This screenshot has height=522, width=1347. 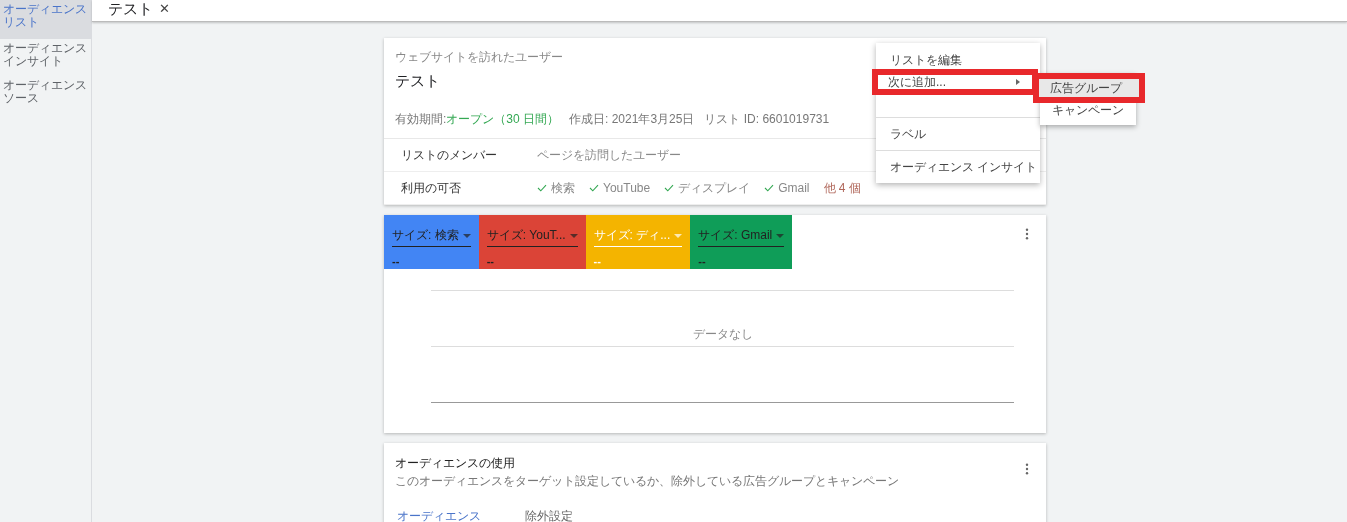 What do you see at coordinates (549, 515) in the screenshot?
I see `tab: 除外設定` at bounding box center [549, 515].